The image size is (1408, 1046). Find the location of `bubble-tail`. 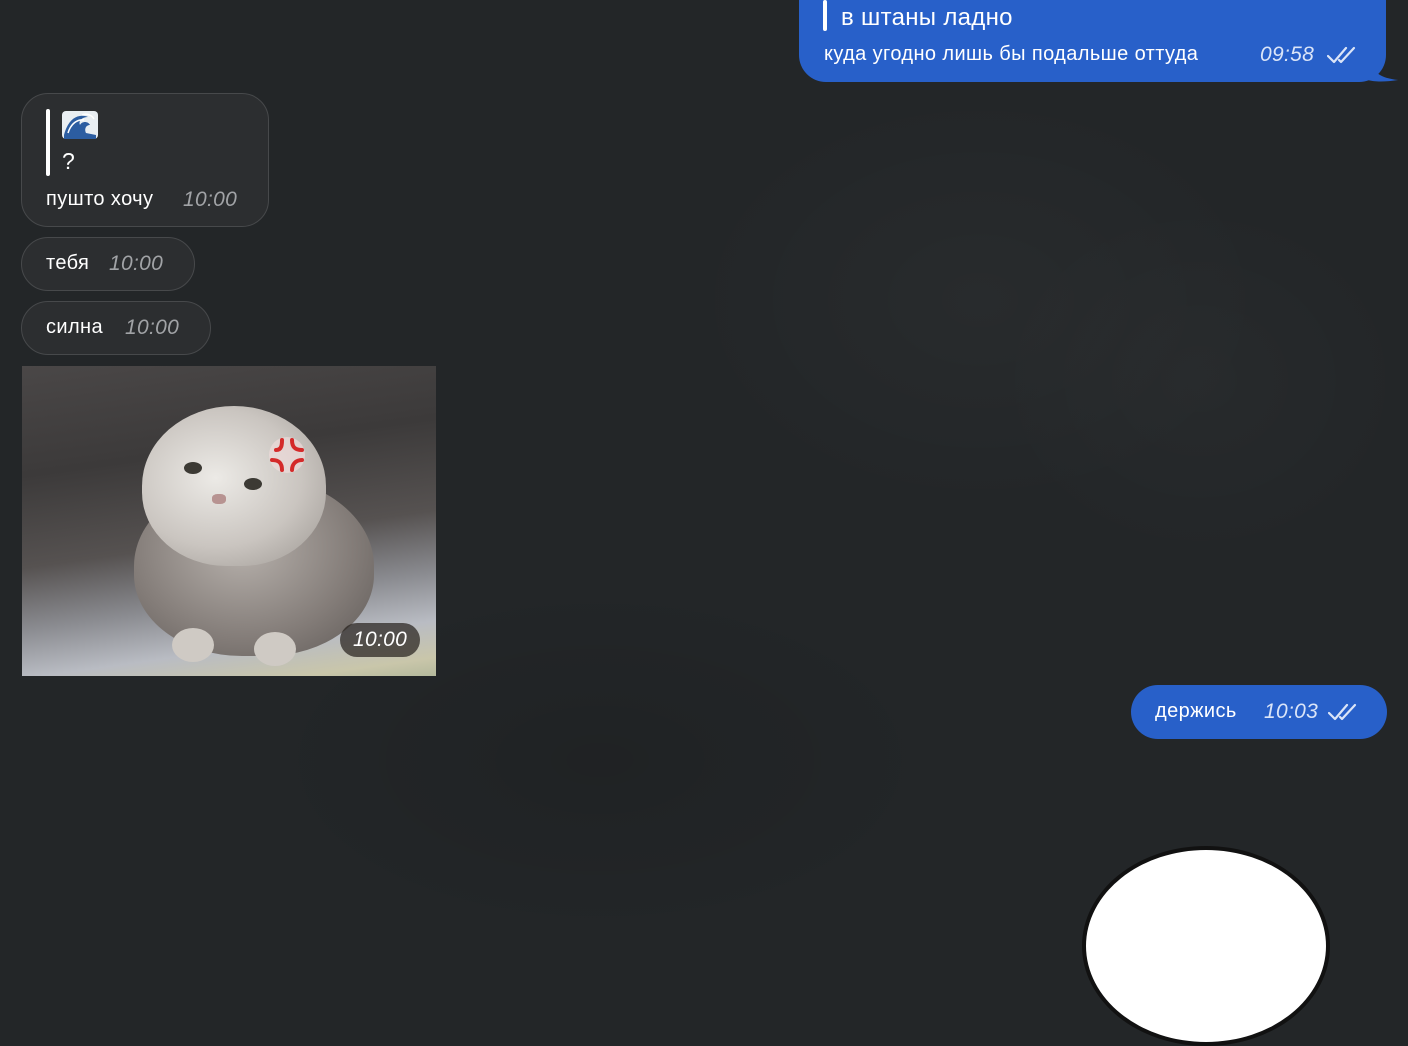

bubble-tail is located at coordinates (1383, 70).